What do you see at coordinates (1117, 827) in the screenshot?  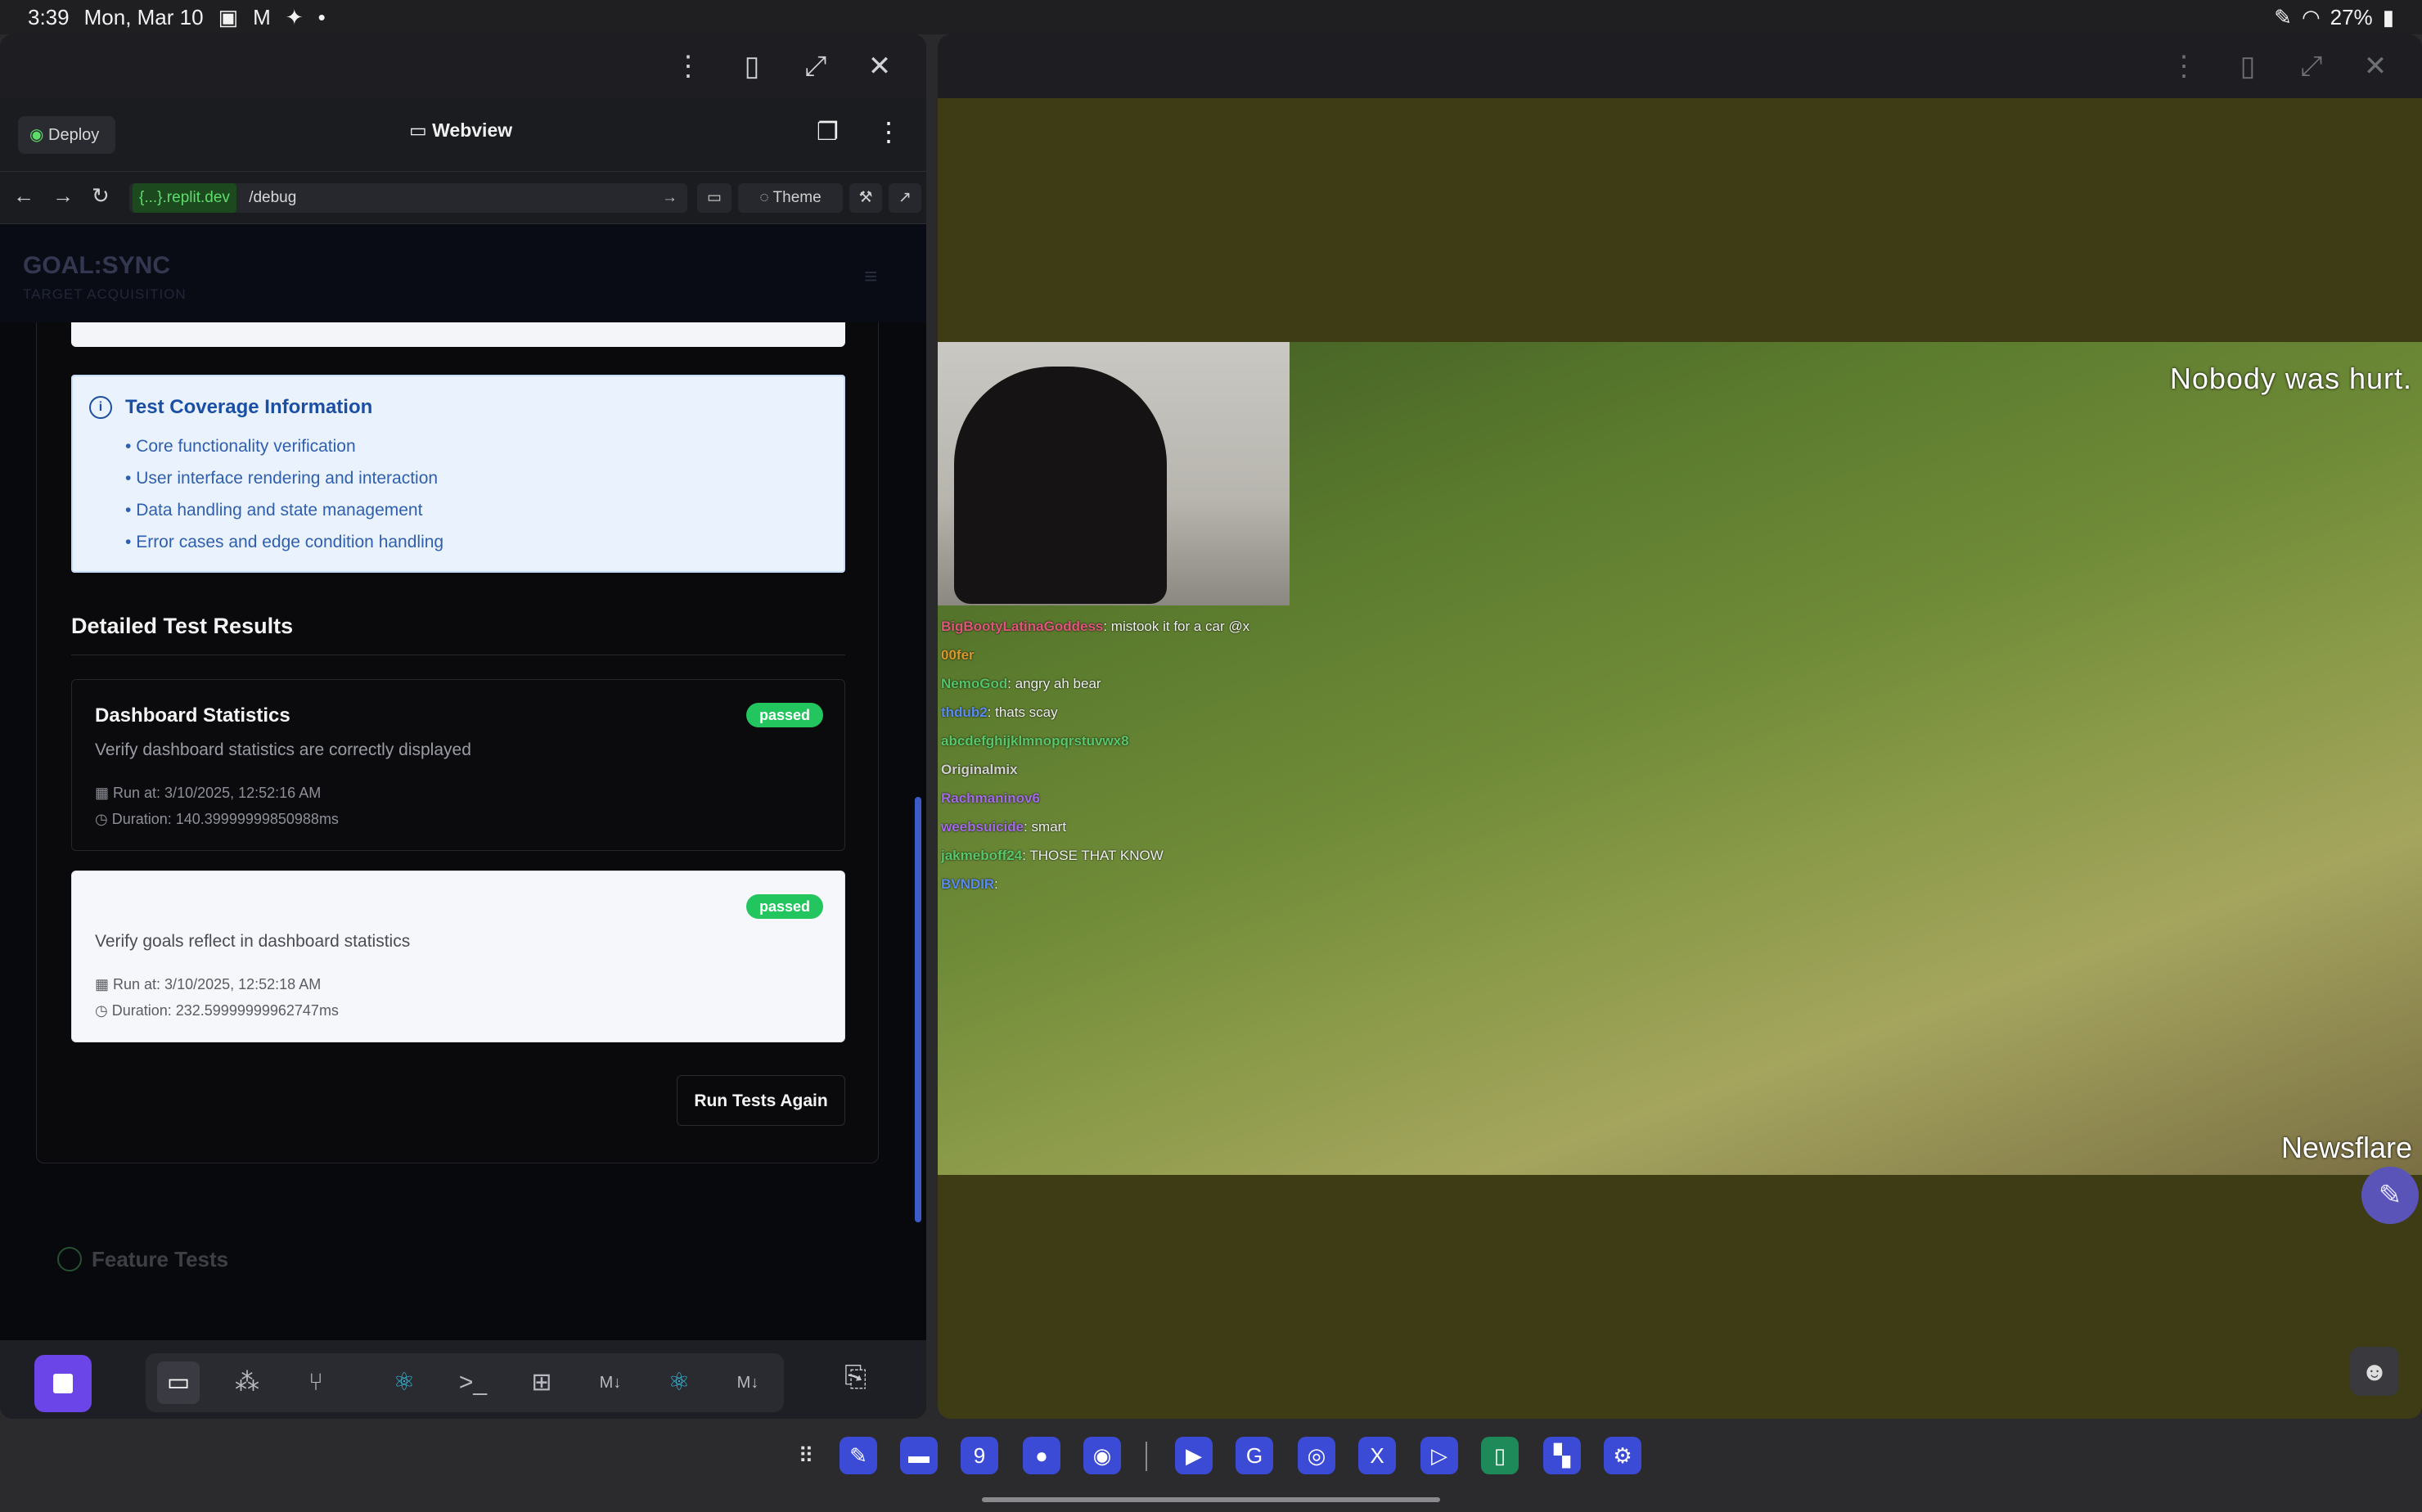 I see `chat-message: weebsuicide: smart` at bounding box center [1117, 827].